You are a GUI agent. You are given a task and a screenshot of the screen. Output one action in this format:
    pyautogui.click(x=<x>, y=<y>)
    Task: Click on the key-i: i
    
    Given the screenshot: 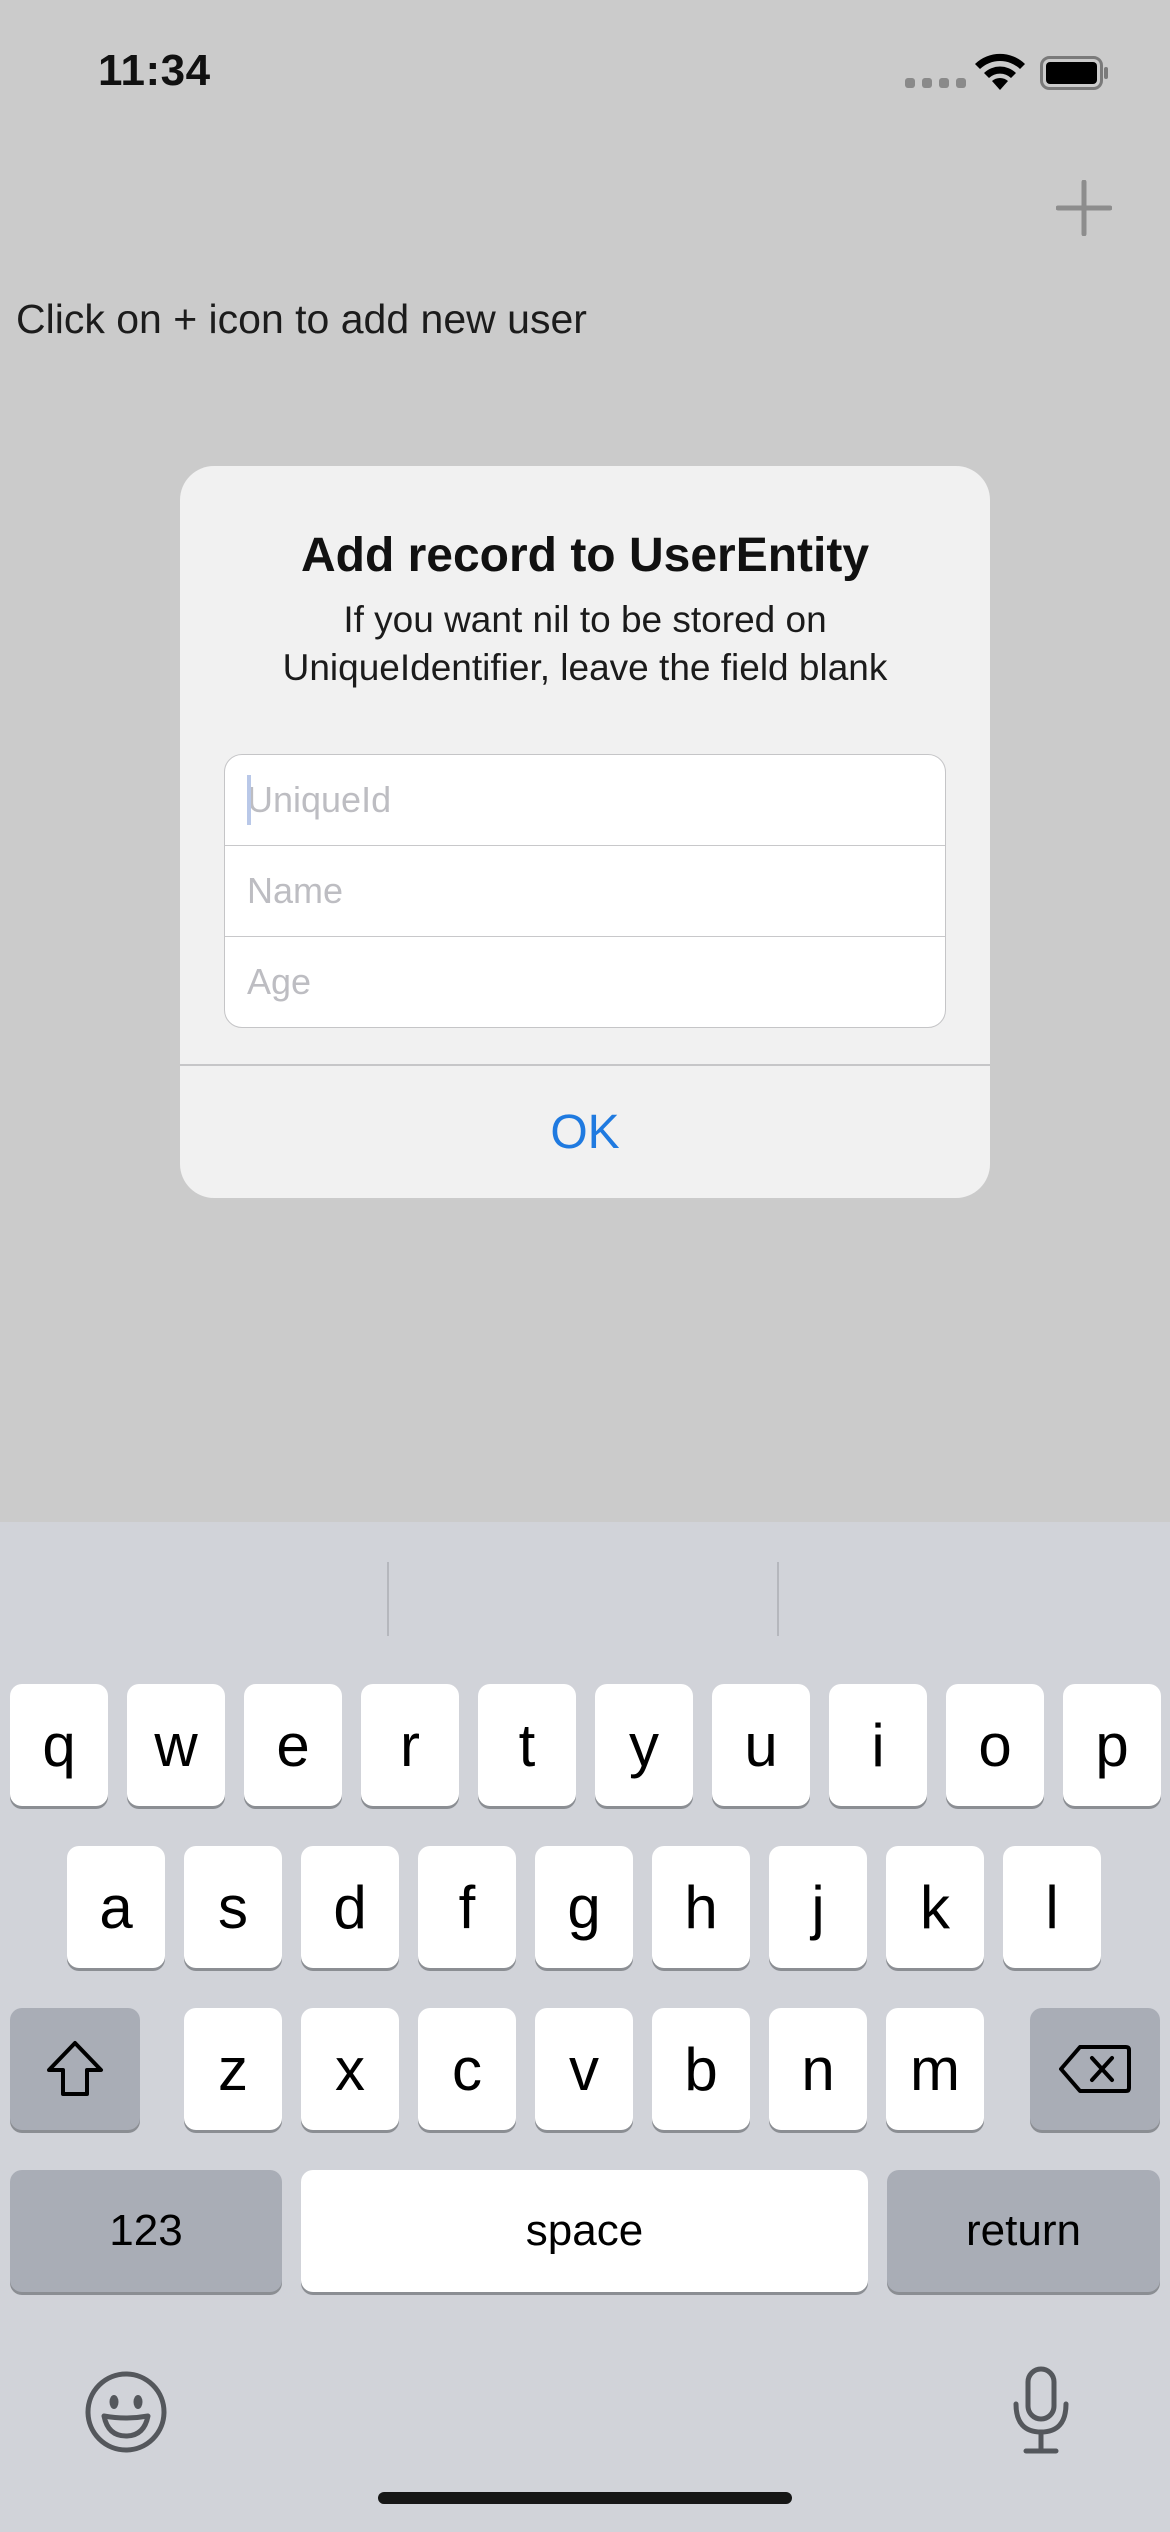 What is the action you would take?
    pyautogui.click(x=878, y=1745)
    